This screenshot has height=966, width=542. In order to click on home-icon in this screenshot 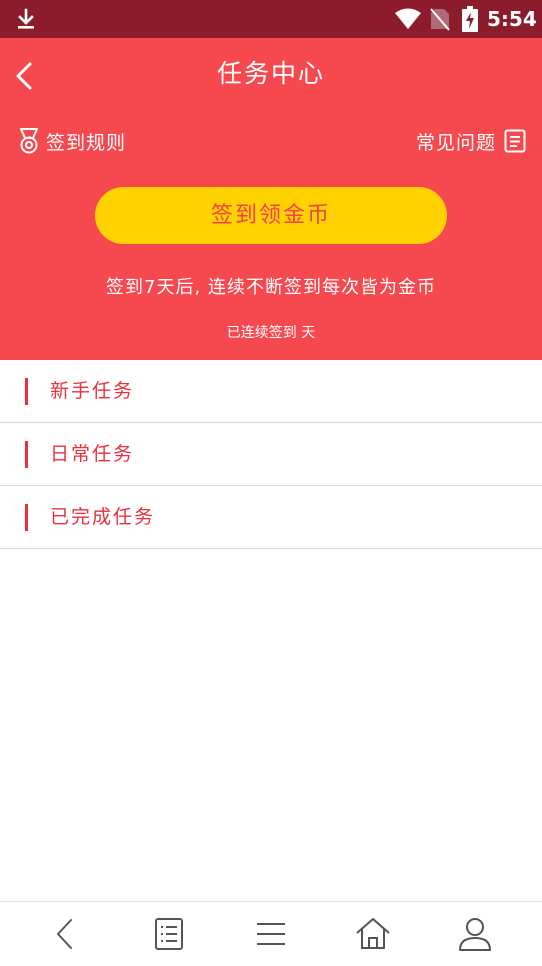, I will do `click(373, 934)`.